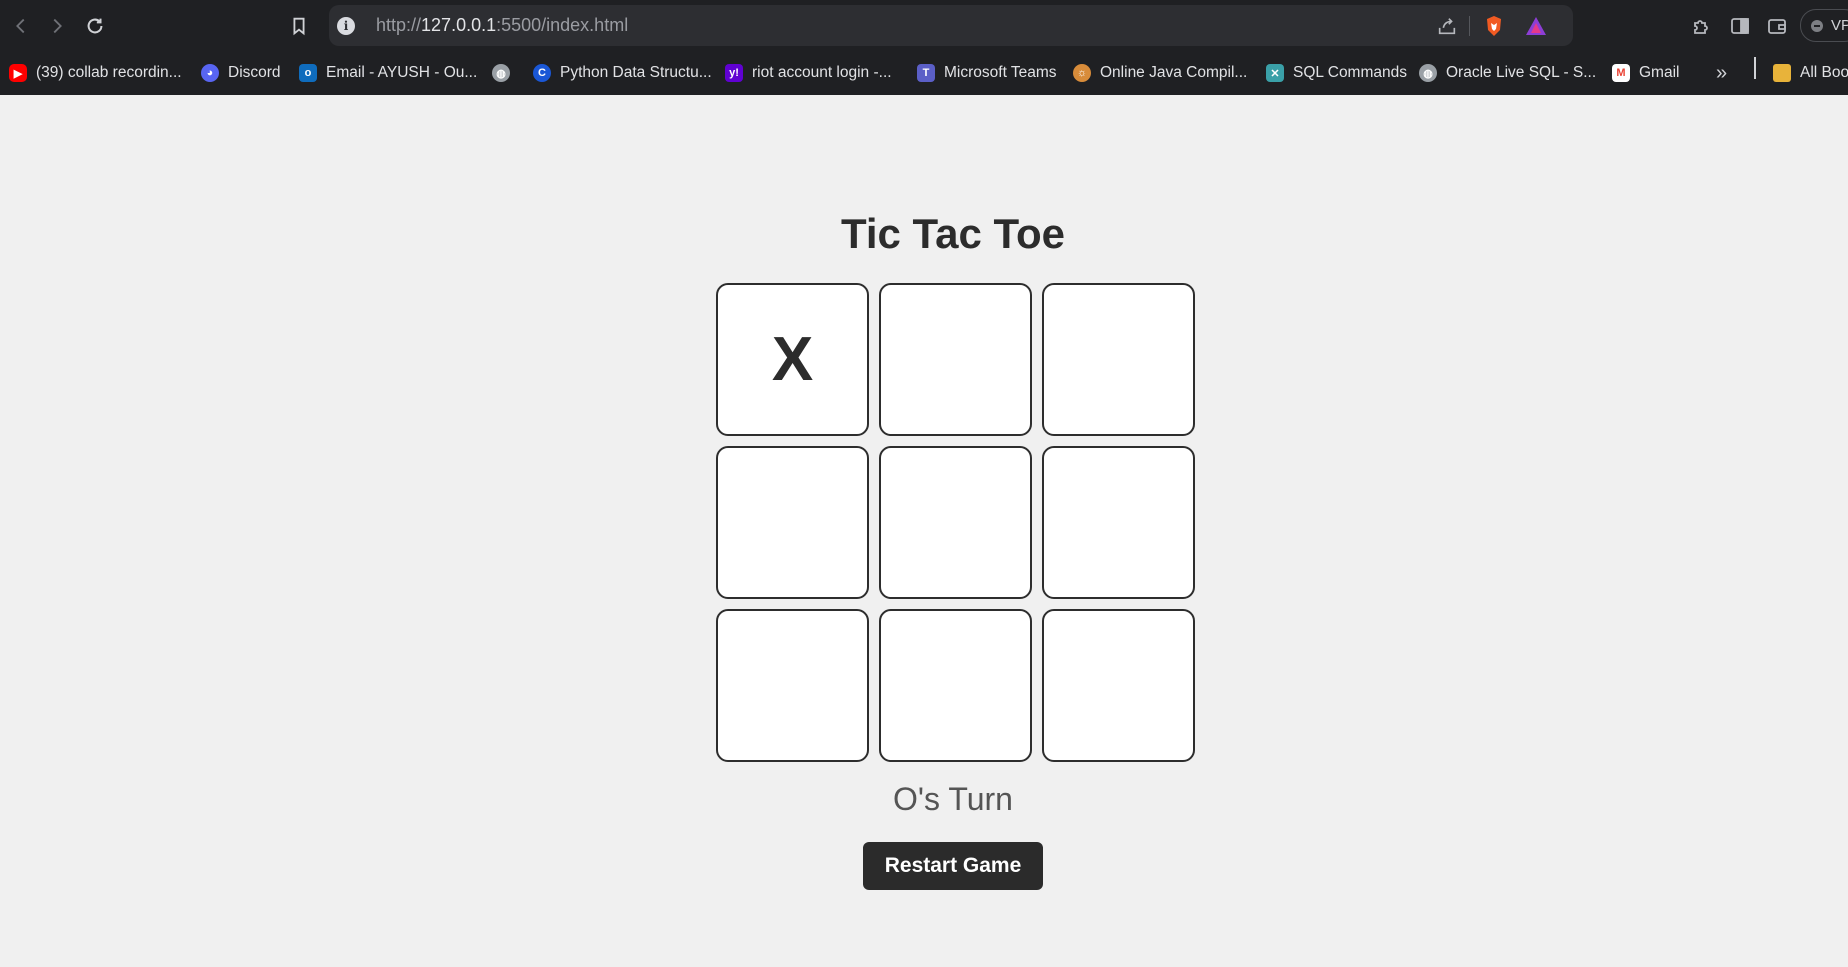 The image size is (1848, 967). Describe the element at coordinates (1659, 72) in the screenshot. I see `bookmark-label: Gmail` at that location.